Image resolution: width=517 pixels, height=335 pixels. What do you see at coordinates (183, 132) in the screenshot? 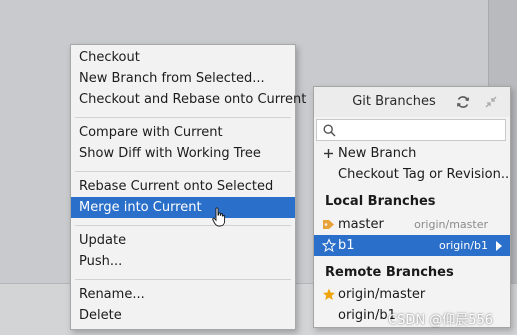
I see `menu-item-compare-with-current: Compare with Current` at bounding box center [183, 132].